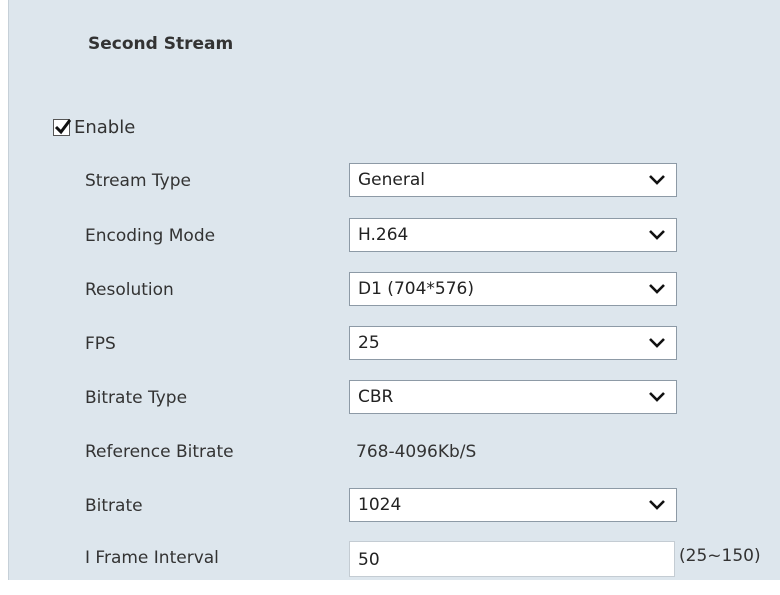 The image size is (780, 595). Describe the element at coordinates (161, 44) in the screenshot. I see `section-title: Second Stream` at that location.